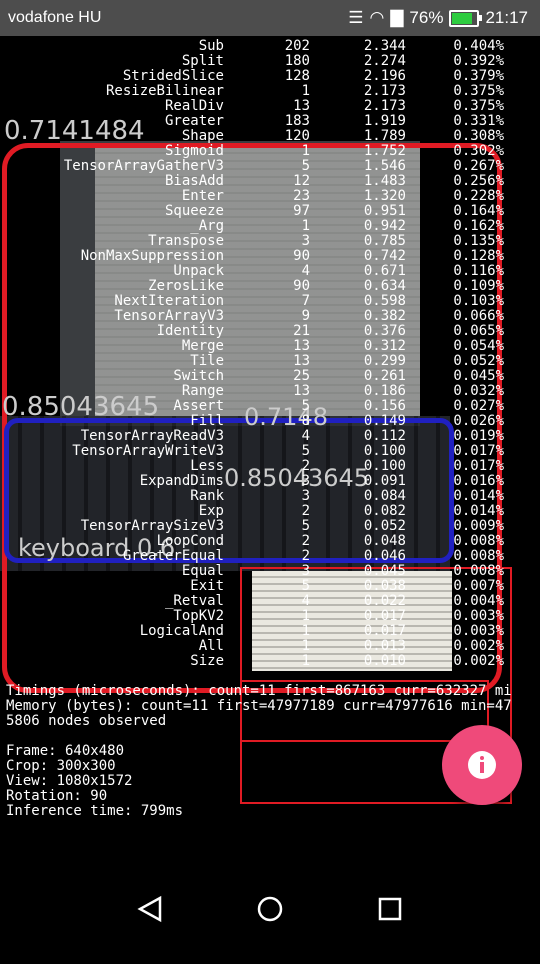 This screenshot has width=540, height=964. Describe the element at coordinates (297, 46) in the screenshot. I see `op-count: 202` at that location.